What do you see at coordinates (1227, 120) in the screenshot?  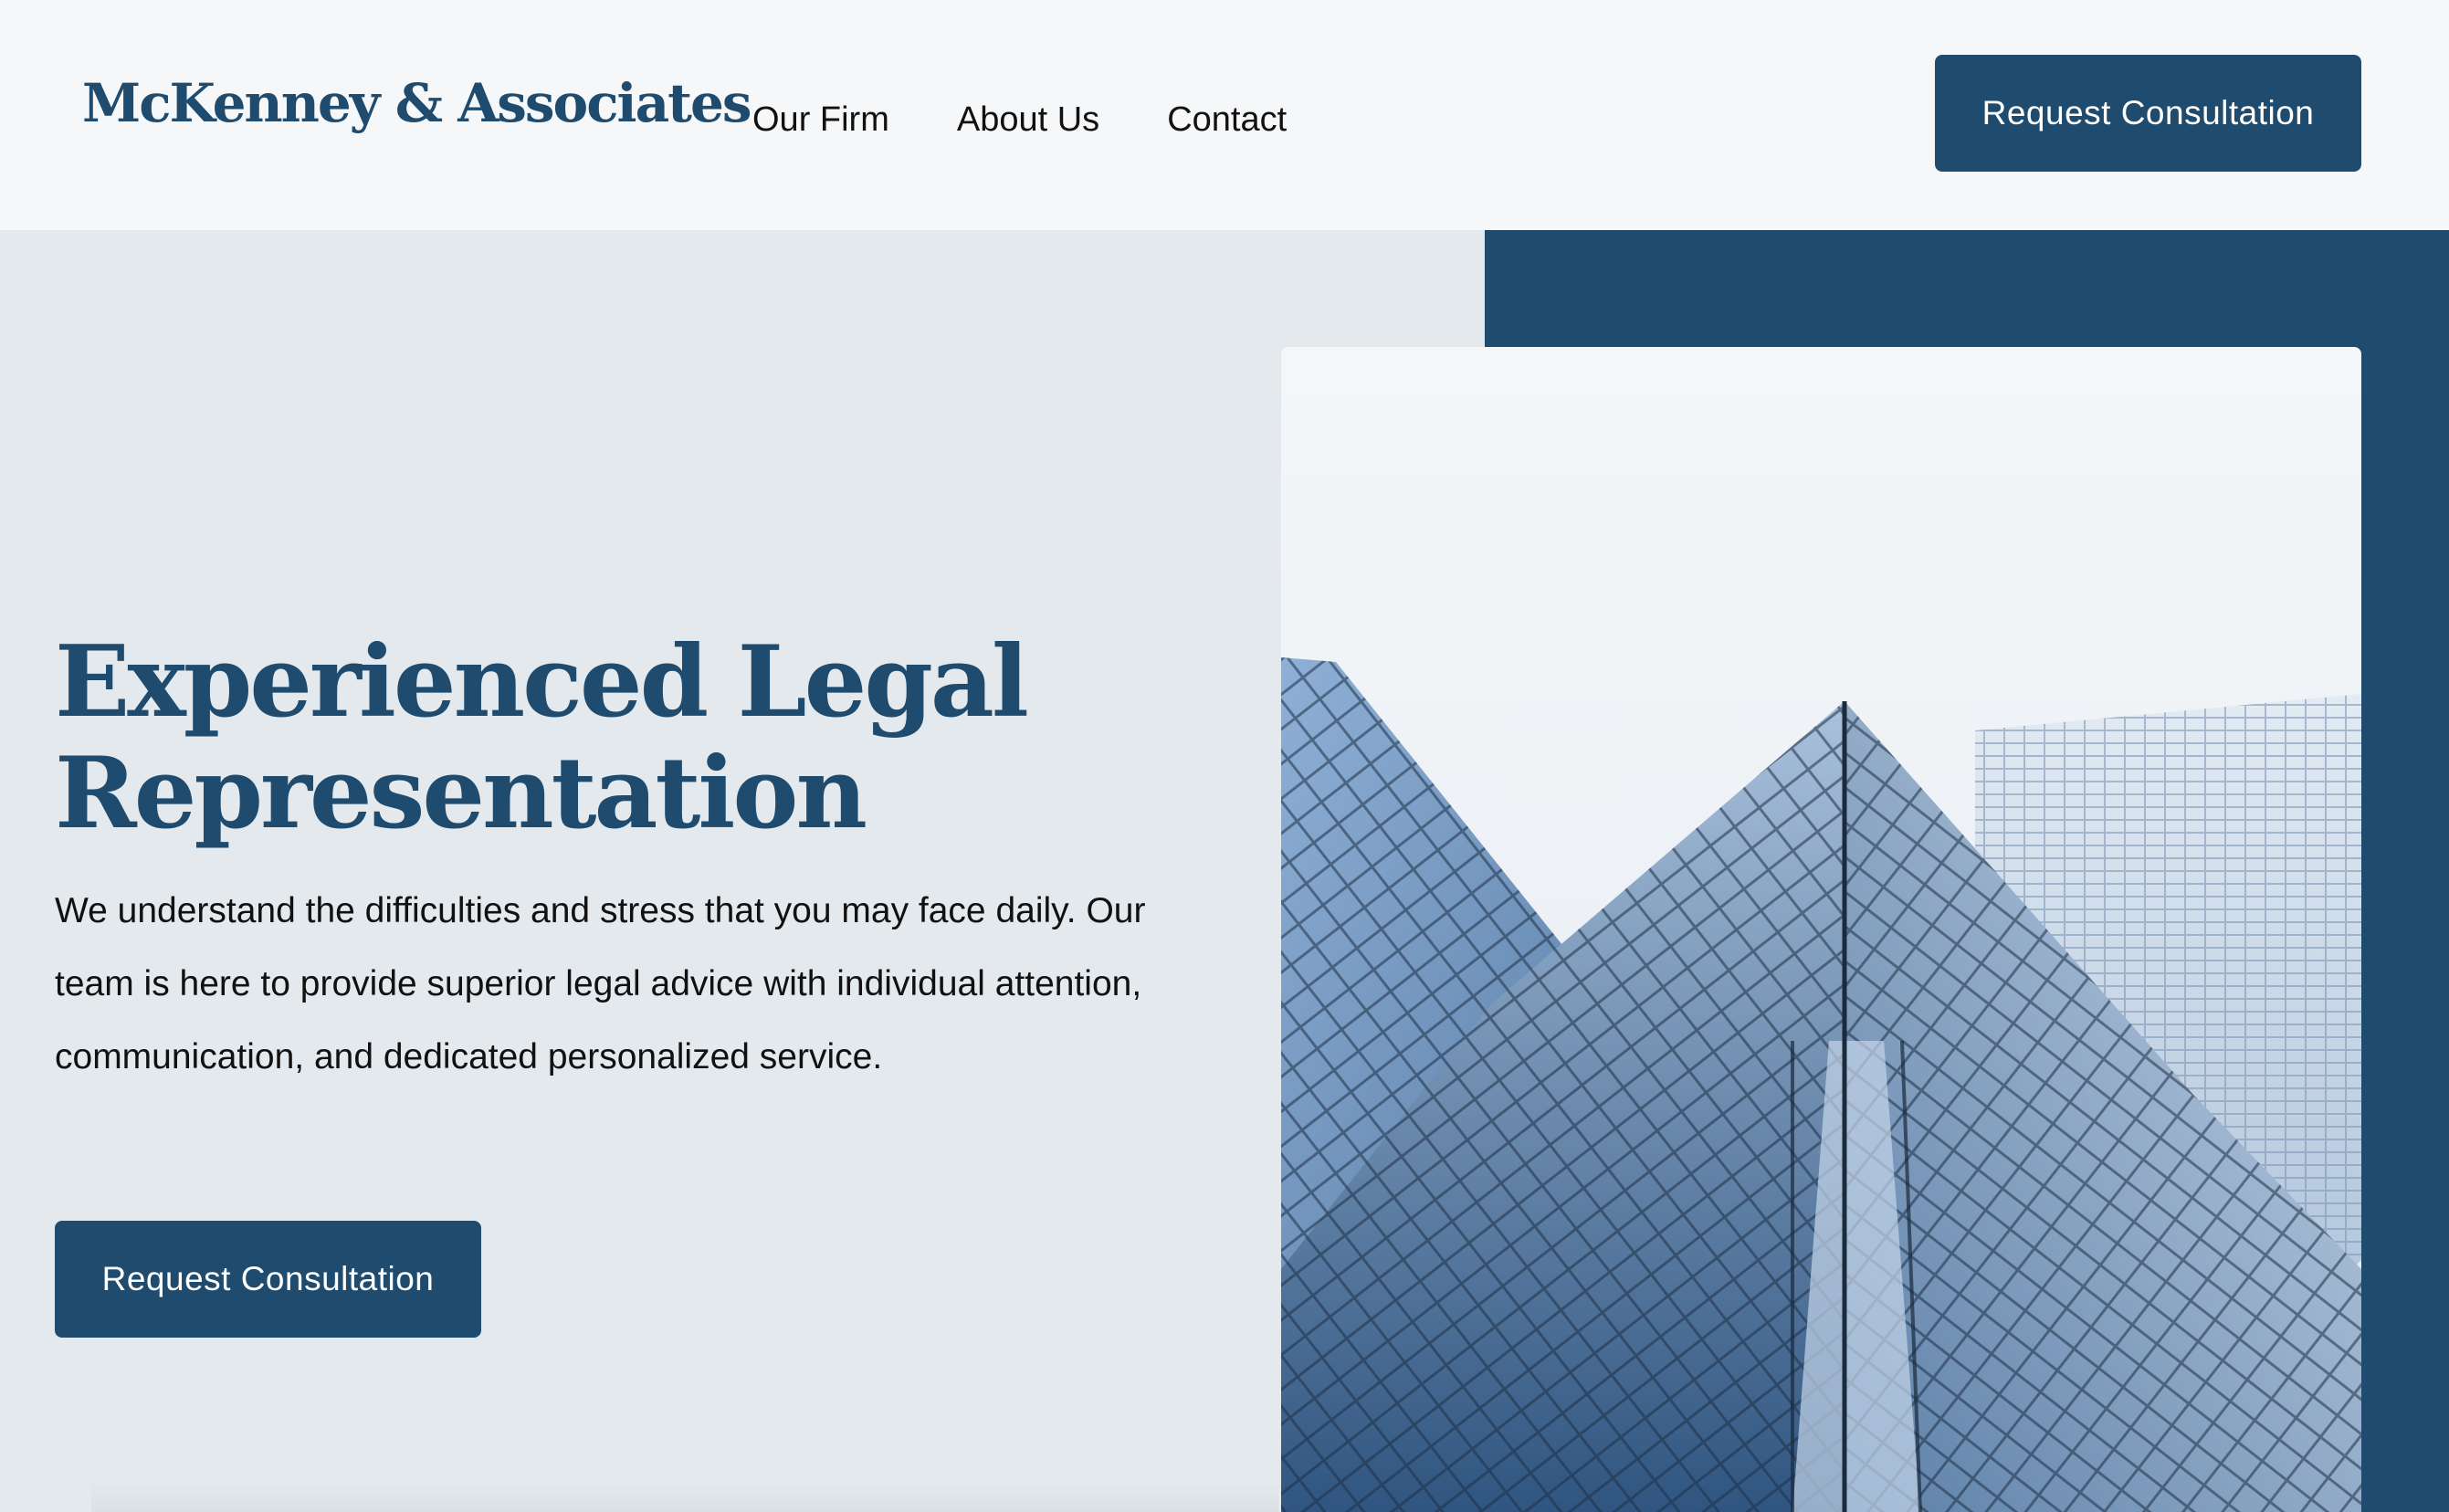 I see `nav-contact: Contact` at bounding box center [1227, 120].